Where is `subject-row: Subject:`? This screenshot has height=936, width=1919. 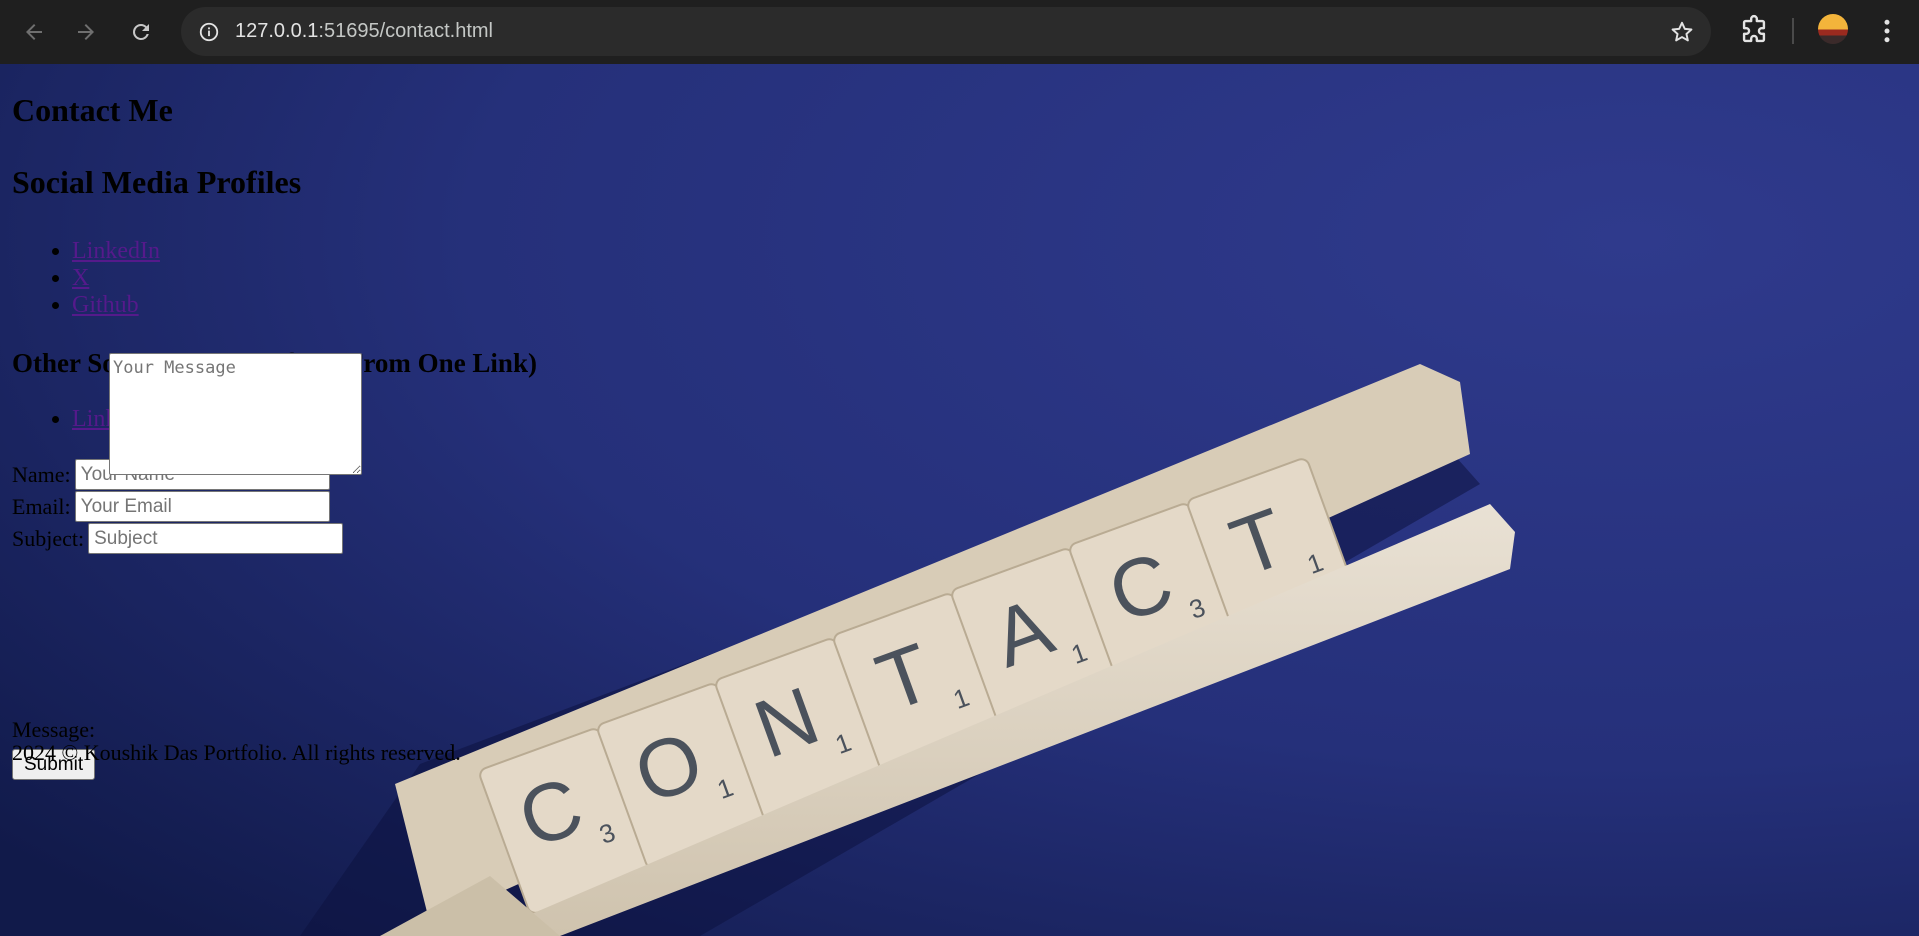
subject-row: Subject: is located at coordinates (178, 538).